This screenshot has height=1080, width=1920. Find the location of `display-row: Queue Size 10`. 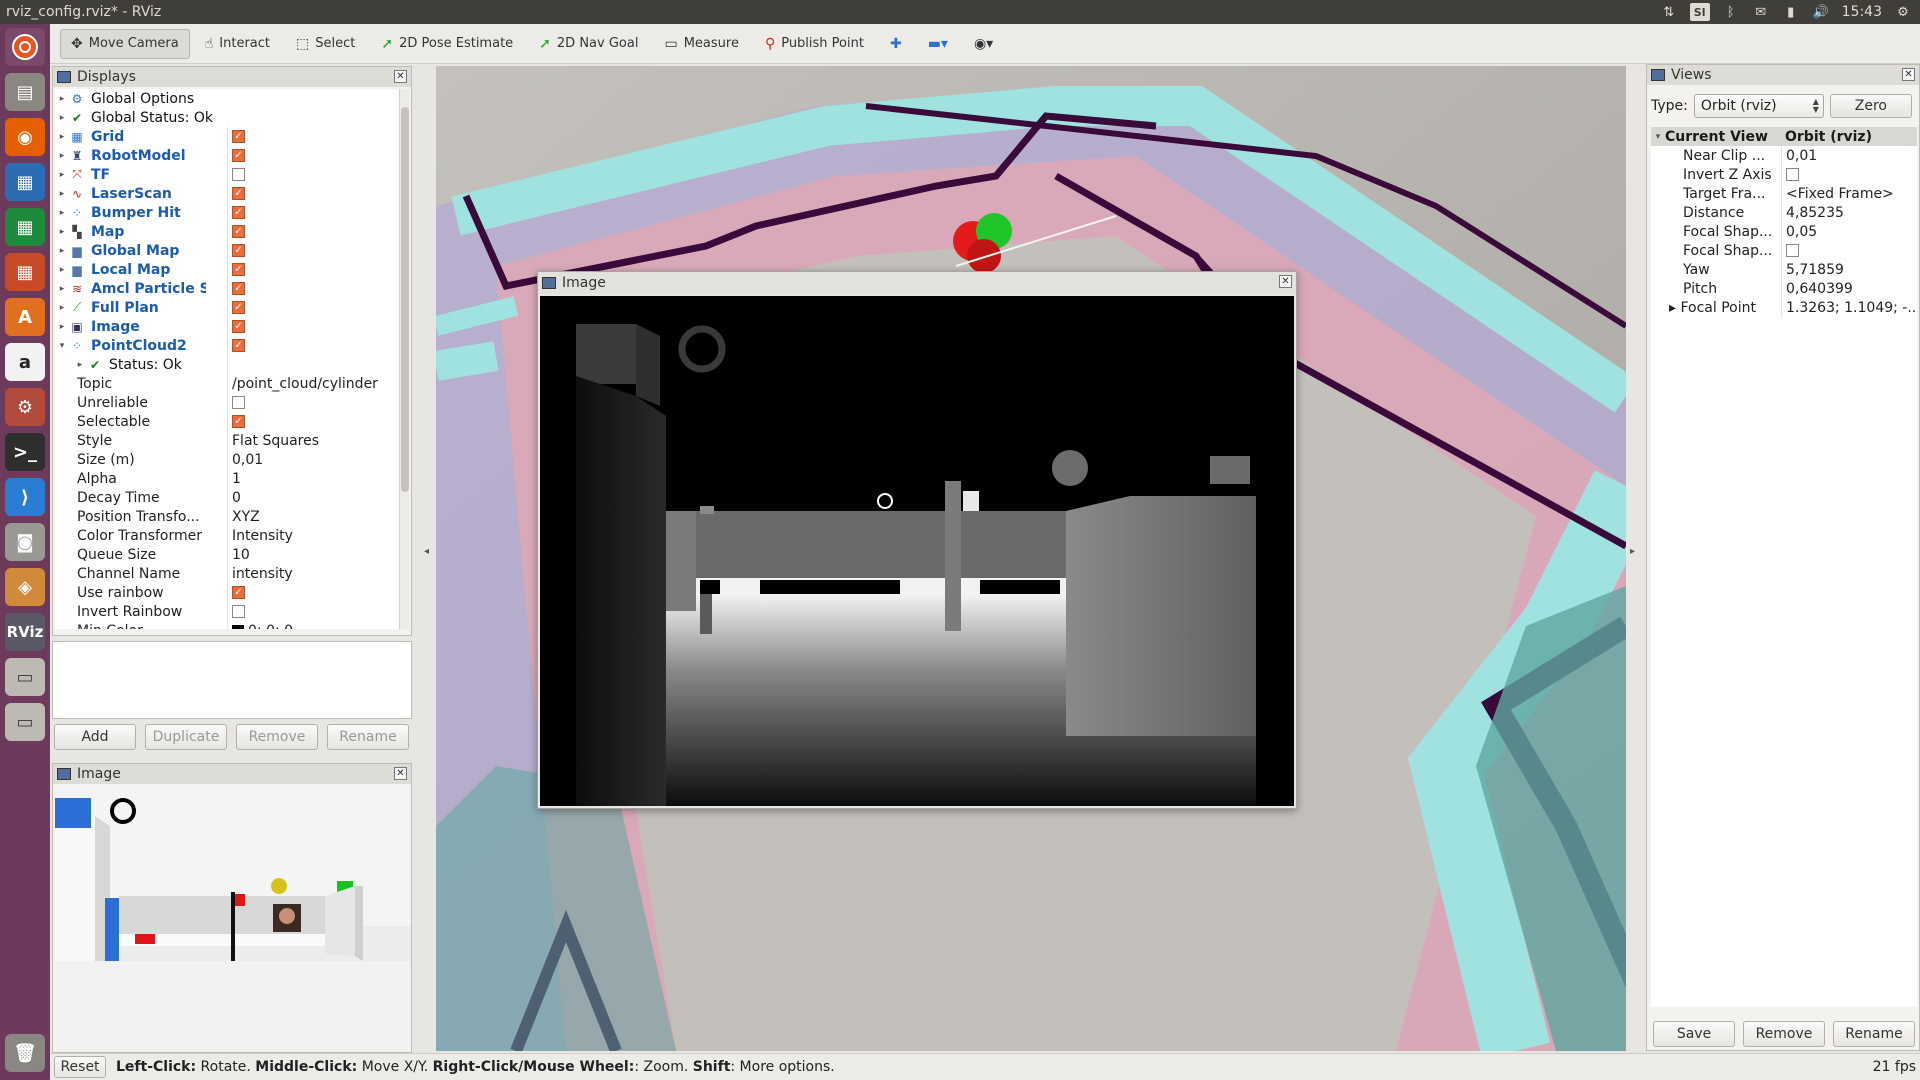

display-row: Queue Size 10 is located at coordinates (227, 554).